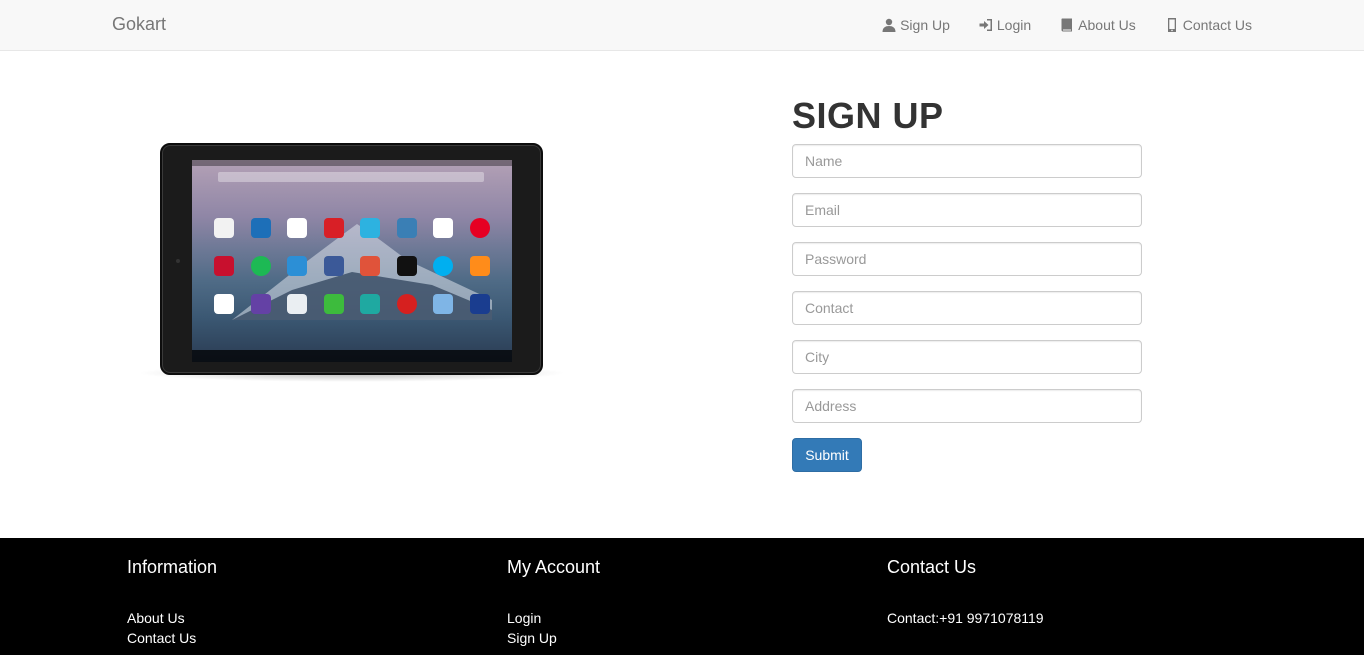  I want to click on nav-menu: Sign Up Login About Us Contact Us, so click(1052, 25).